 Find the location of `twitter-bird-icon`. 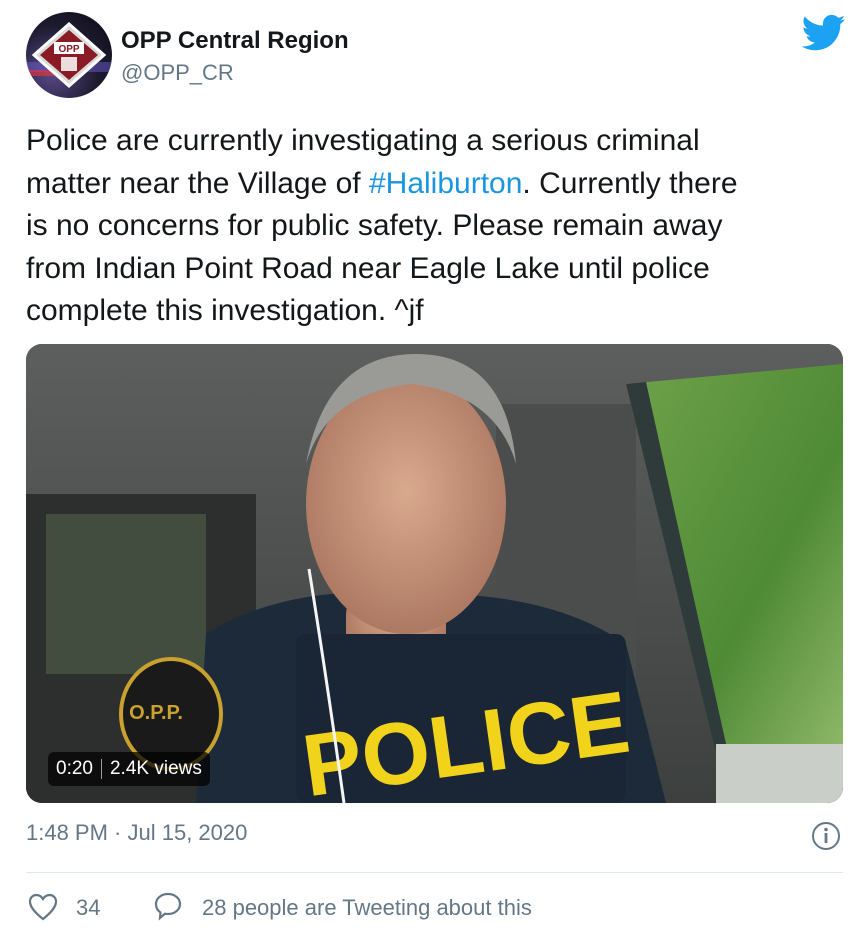

twitter-bird-icon is located at coordinates (824, 33).